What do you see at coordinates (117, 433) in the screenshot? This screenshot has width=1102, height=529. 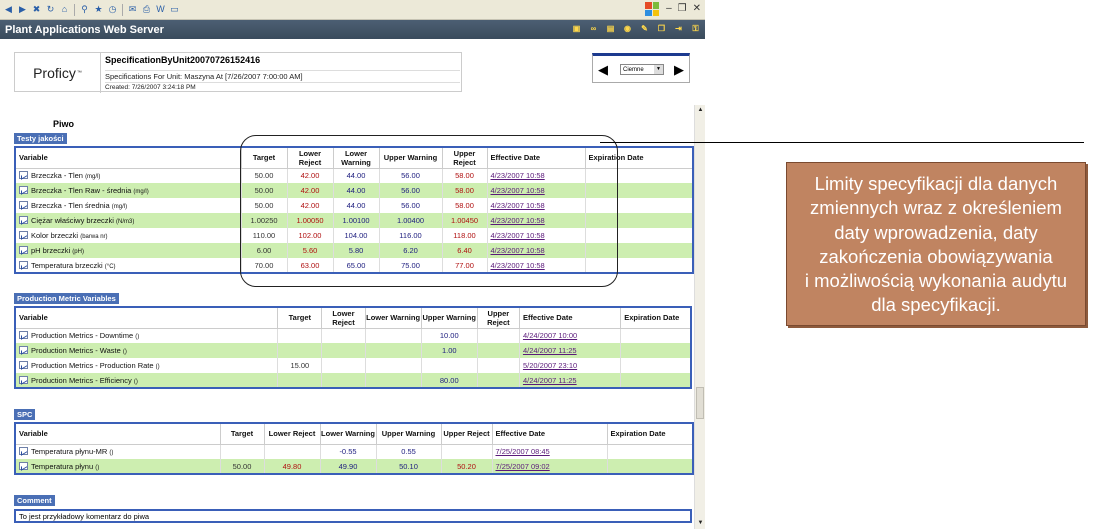 I see `column-header-variable: Variable` at bounding box center [117, 433].